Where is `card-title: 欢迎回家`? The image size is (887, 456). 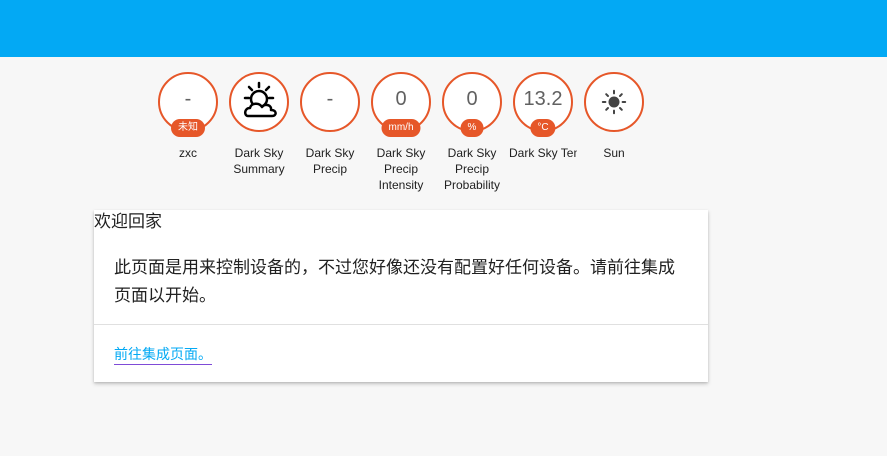 card-title: 欢迎回家 is located at coordinates (128, 221).